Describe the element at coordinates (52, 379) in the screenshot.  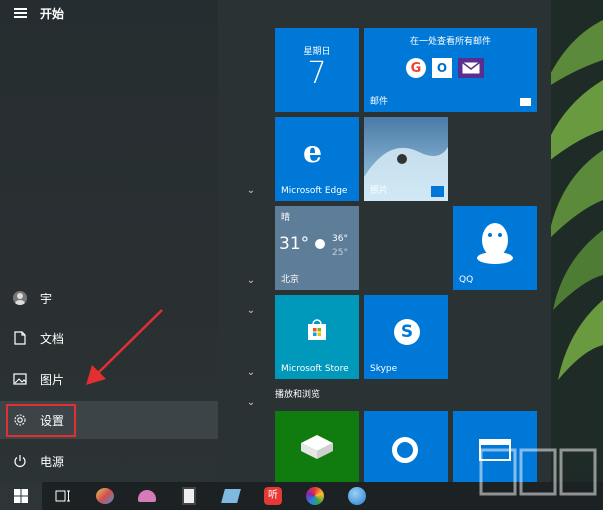
I see `rail-item-label: 图片` at that location.